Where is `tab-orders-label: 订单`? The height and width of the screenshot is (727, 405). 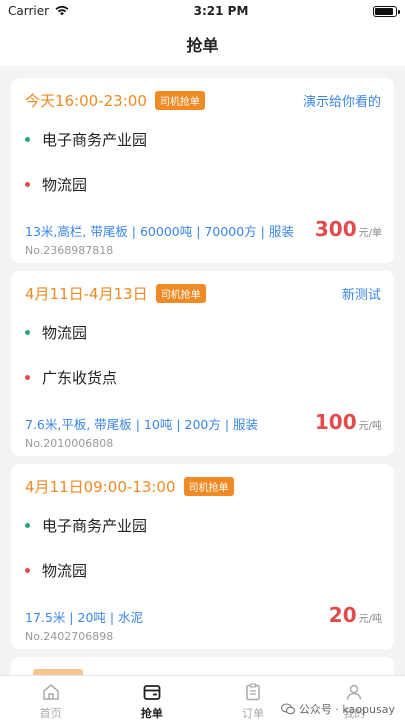 tab-orders-label: 订单 is located at coordinates (253, 713).